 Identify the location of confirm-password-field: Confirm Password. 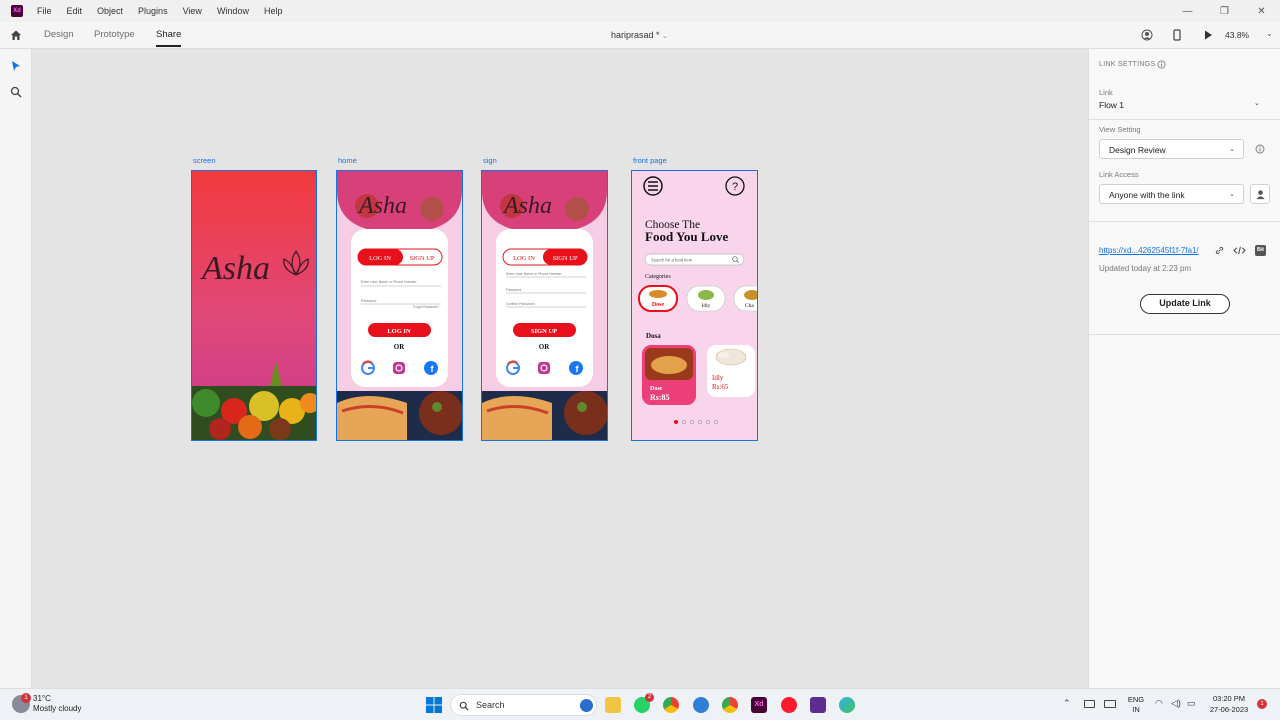
(520, 304).